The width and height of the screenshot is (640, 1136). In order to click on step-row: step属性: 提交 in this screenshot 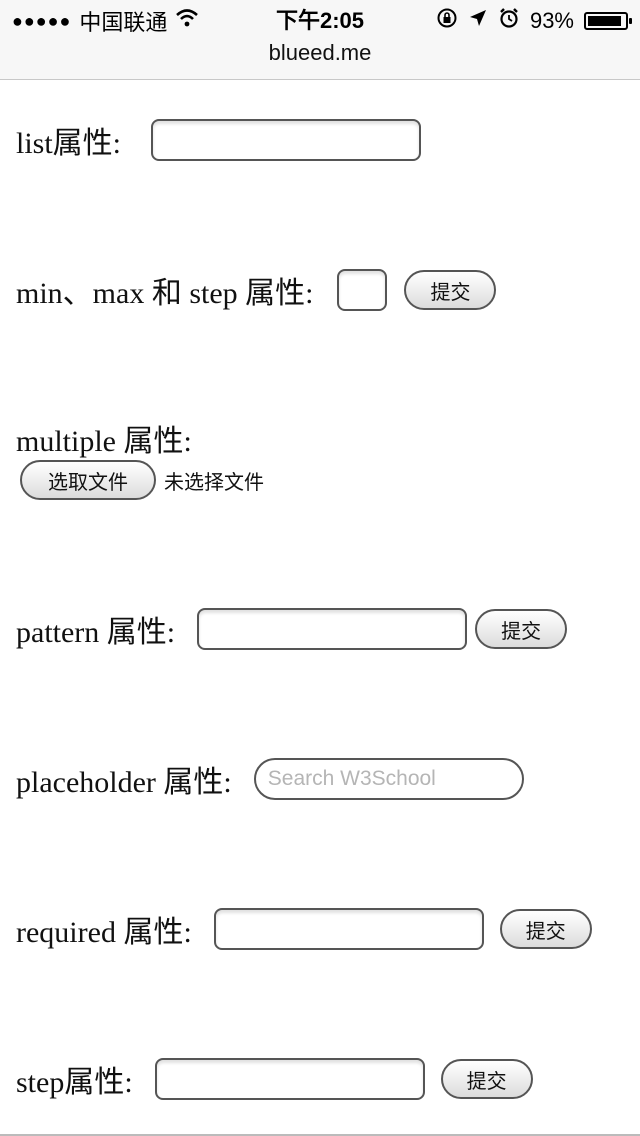, I will do `click(274, 1079)`.